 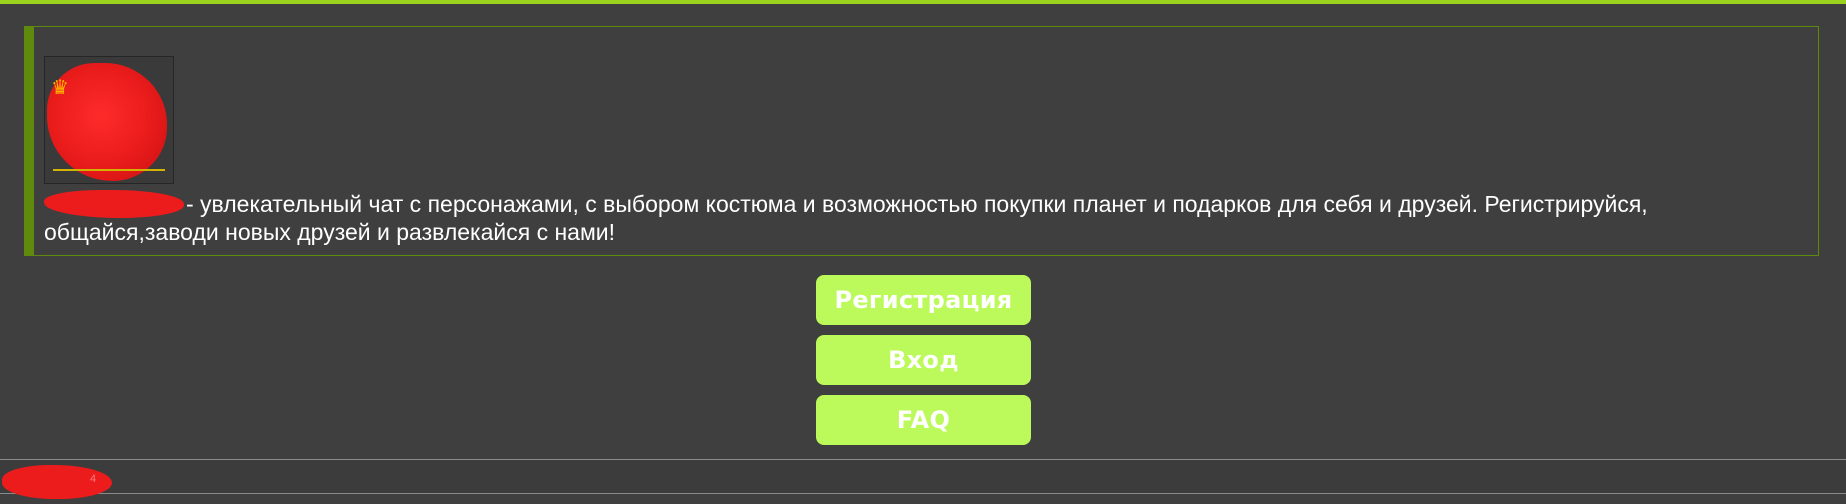 What do you see at coordinates (93, 479) in the screenshot?
I see `footer-text: 4` at bounding box center [93, 479].